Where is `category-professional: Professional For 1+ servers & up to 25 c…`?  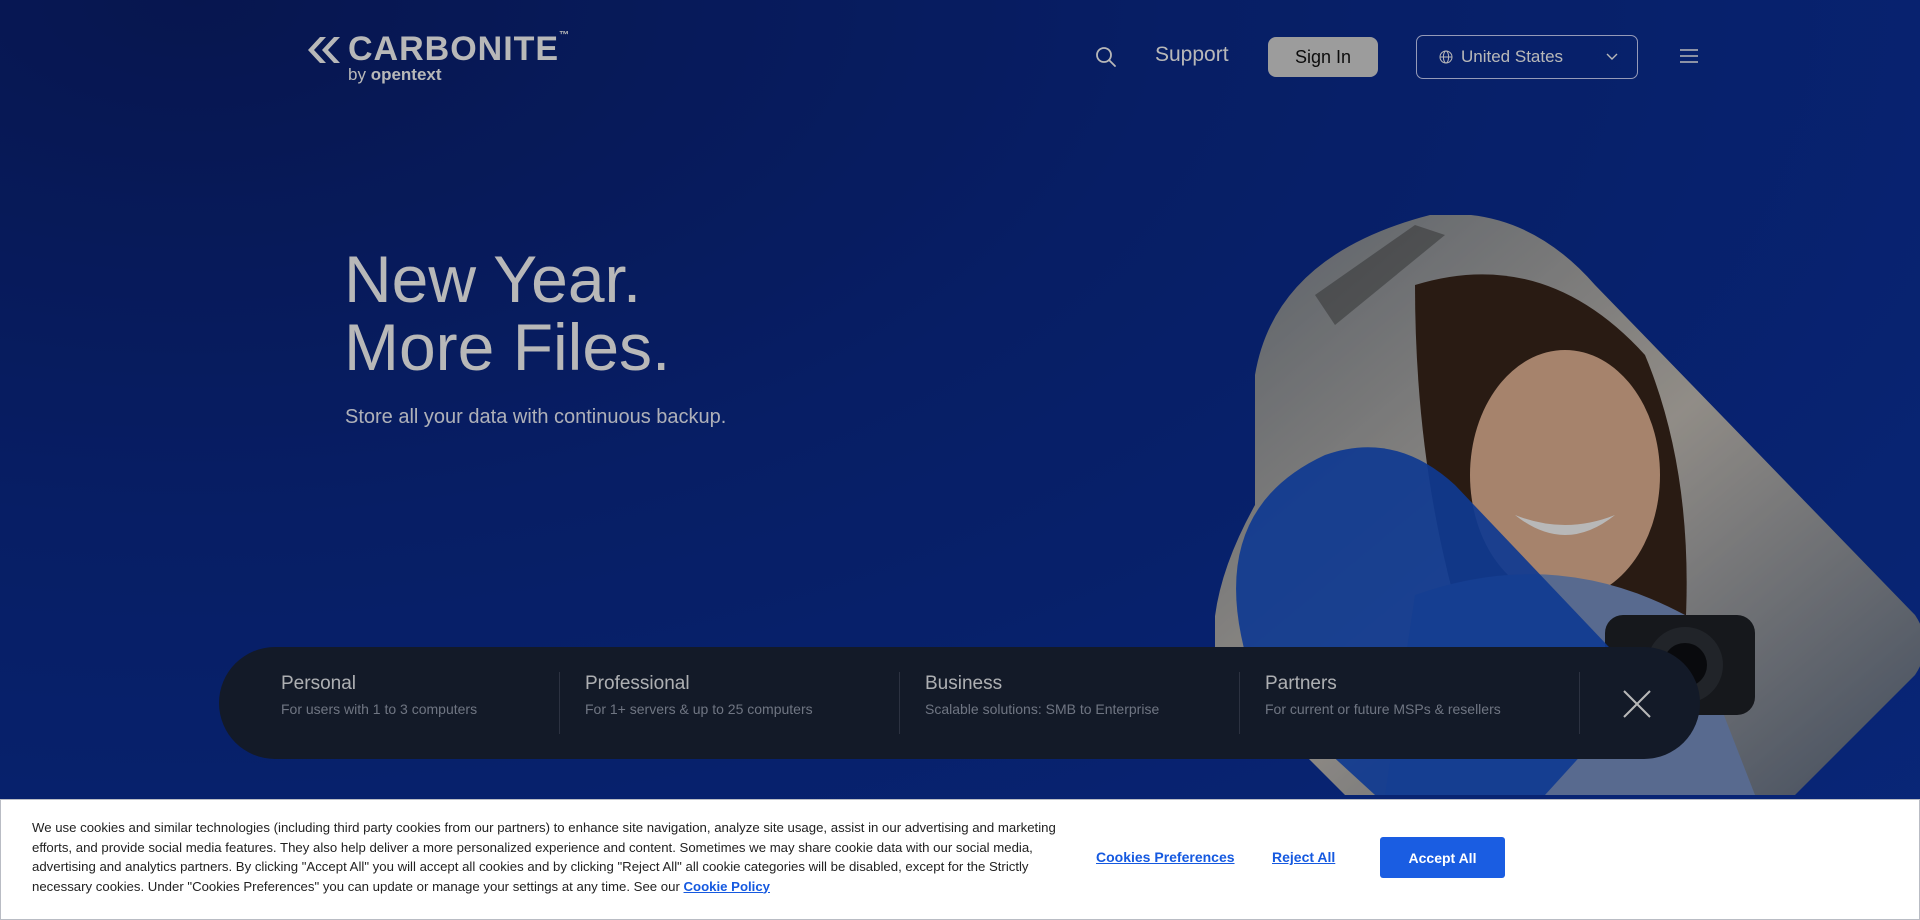 category-professional: Professional For 1+ servers & up to 25 c… is located at coordinates (699, 695).